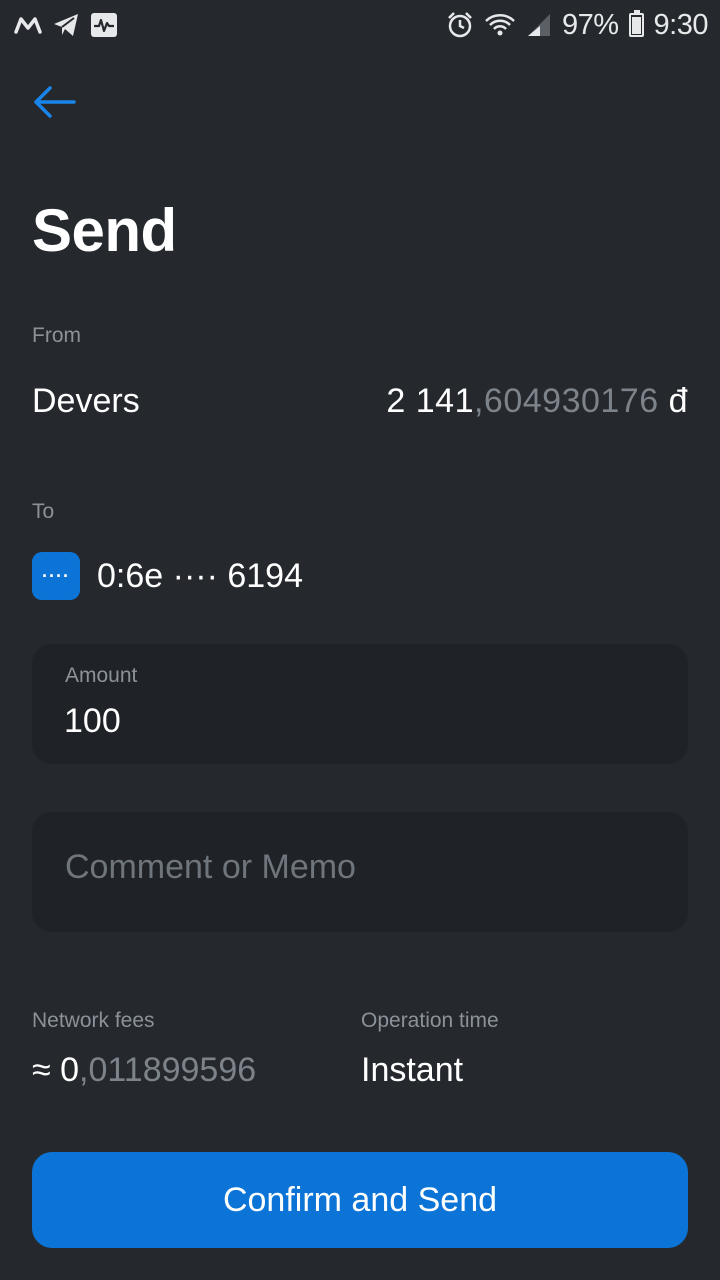 The height and width of the screenshot is (1280, 720). What do you see at coordinates (360, 872) in the screenshot?
I see `memo-field: Comment or Memo` at bounding box center [360, 872].